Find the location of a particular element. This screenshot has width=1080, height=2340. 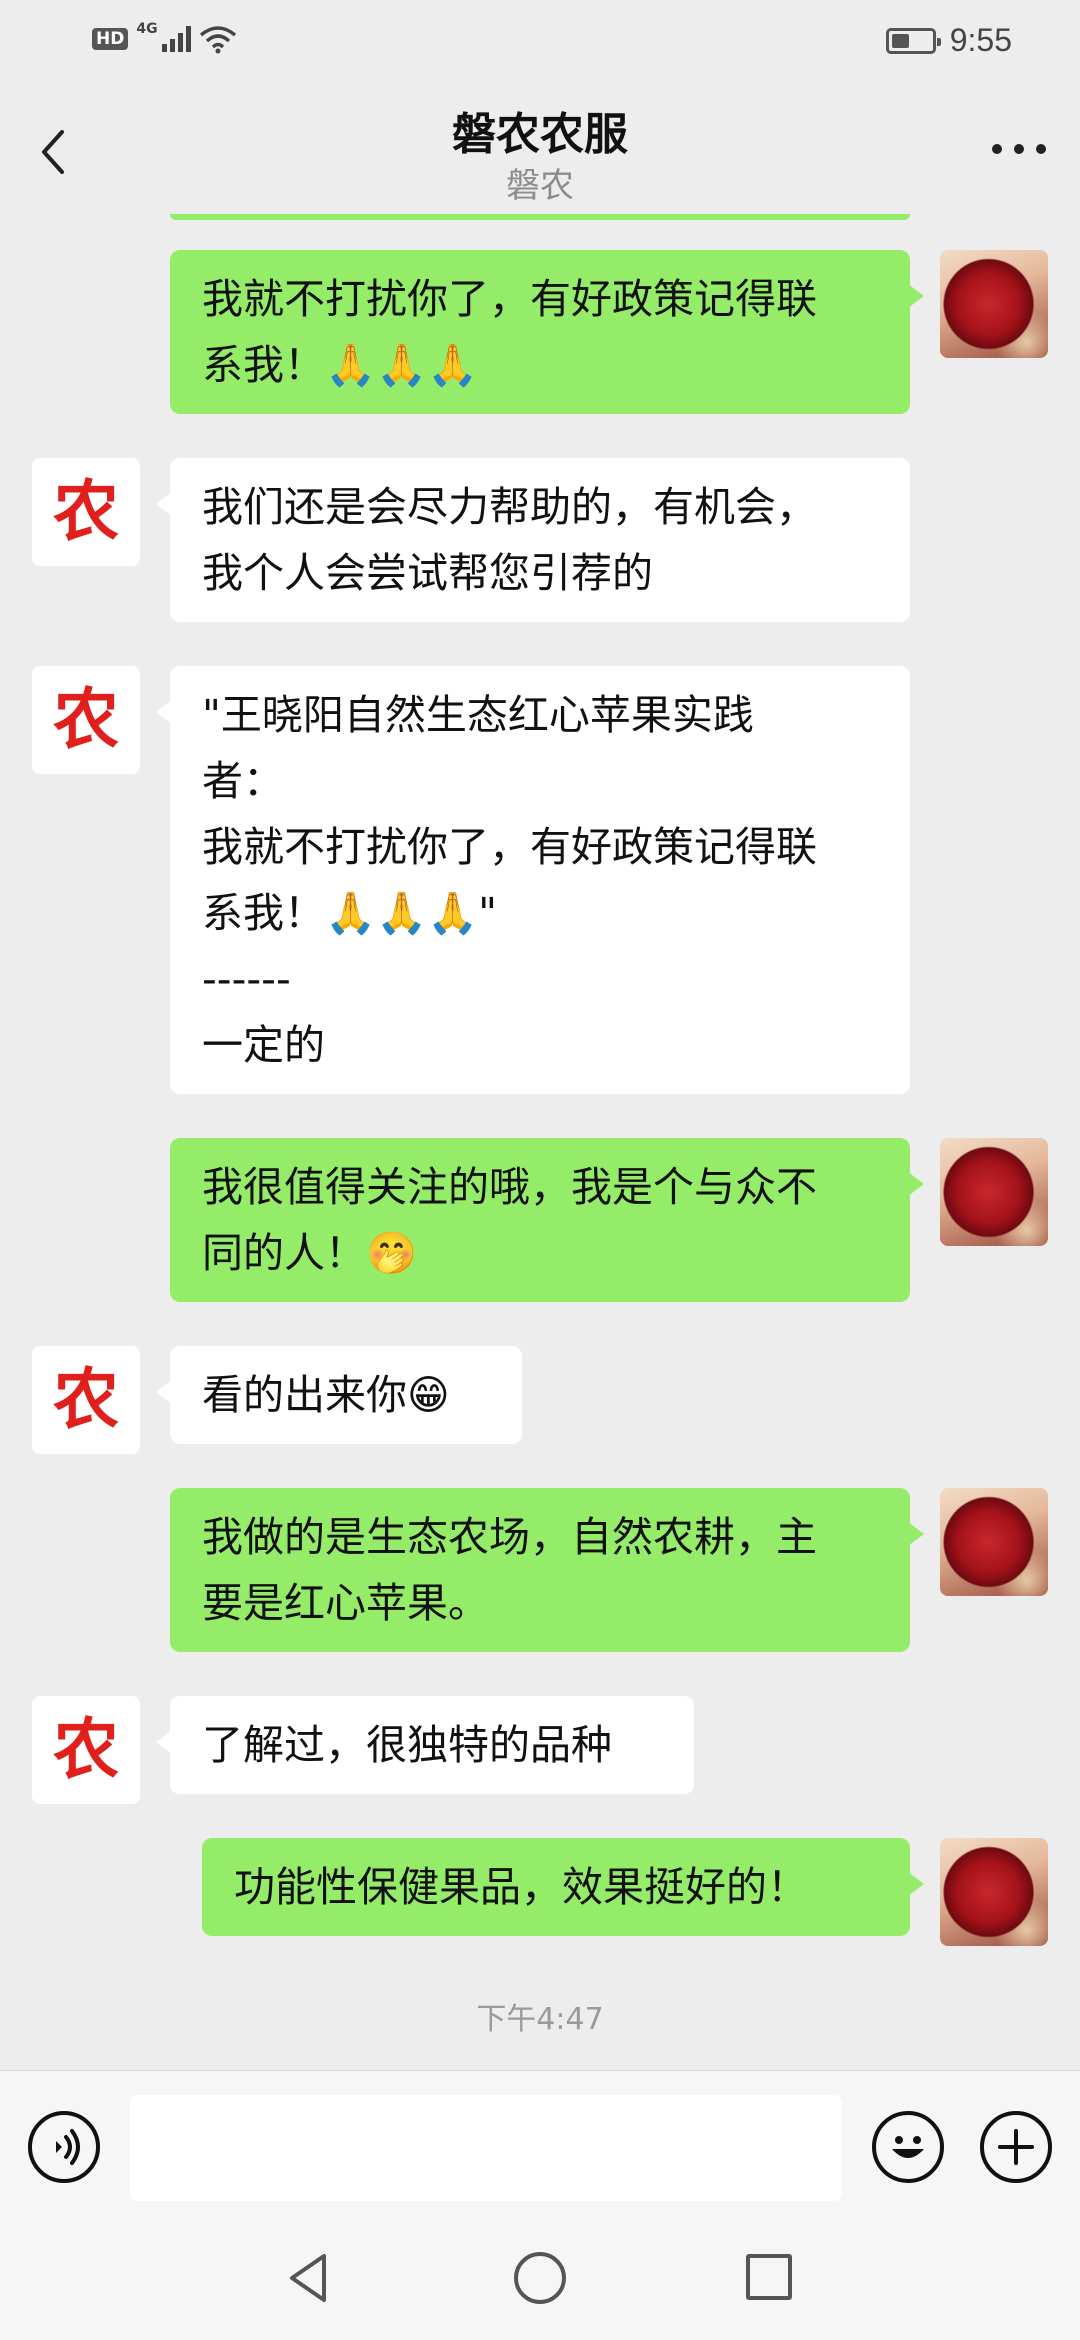

chat-header: 磐农农服 磐农 is located at coordinates (540, 149).